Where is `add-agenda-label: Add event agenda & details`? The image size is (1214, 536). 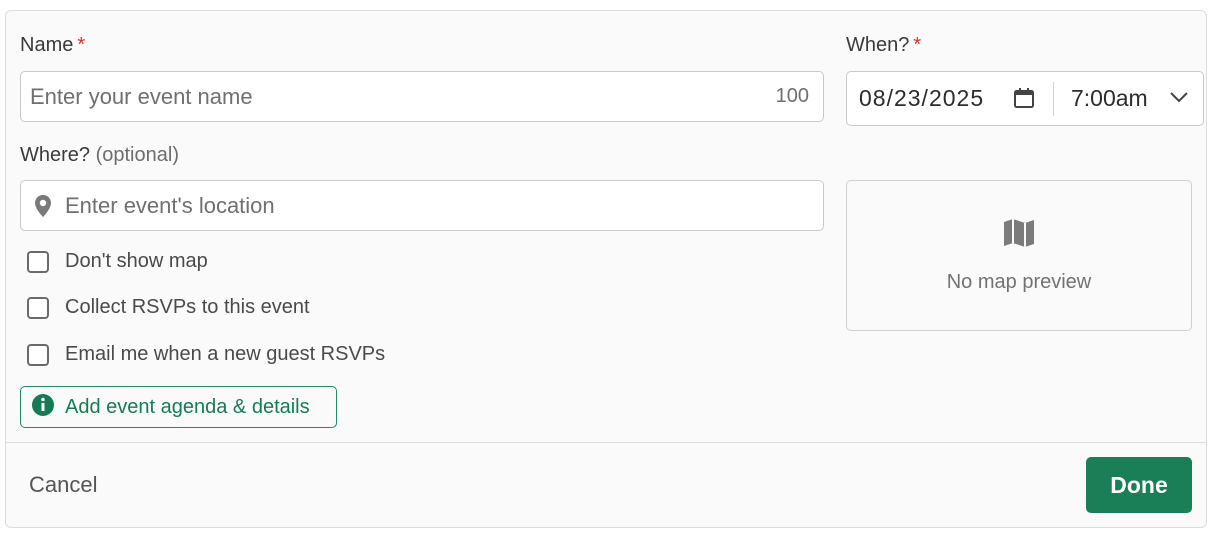
add-agenda-label: Add event agenda & details is located at coordinates (187, 406).